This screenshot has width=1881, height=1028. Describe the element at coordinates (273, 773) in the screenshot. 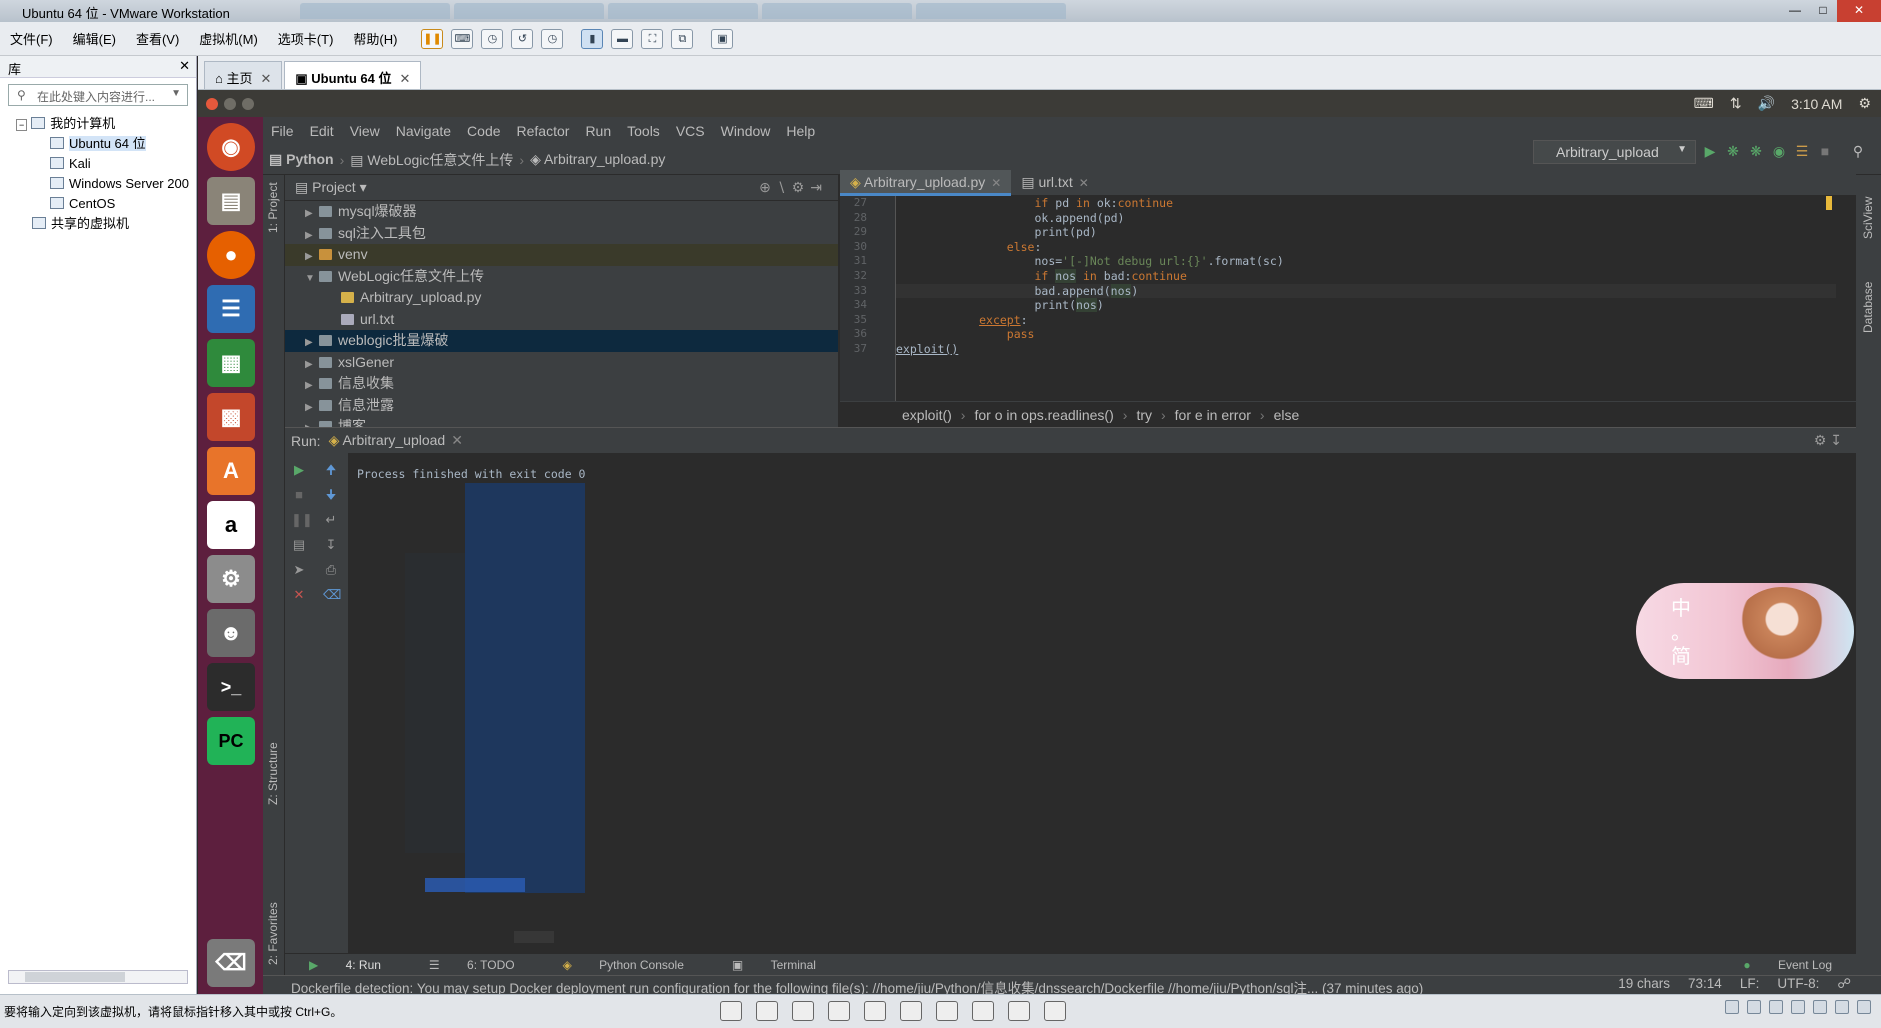

I see `tool-structure: Z: Structure` at that location.